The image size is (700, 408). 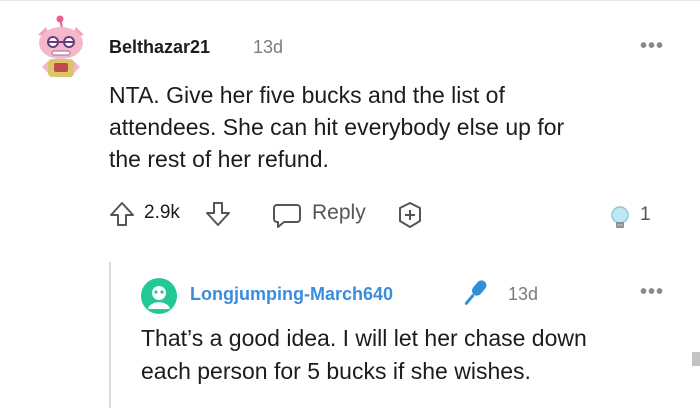 I want to click on lightbulb-icon, so click(x=620, y=218).